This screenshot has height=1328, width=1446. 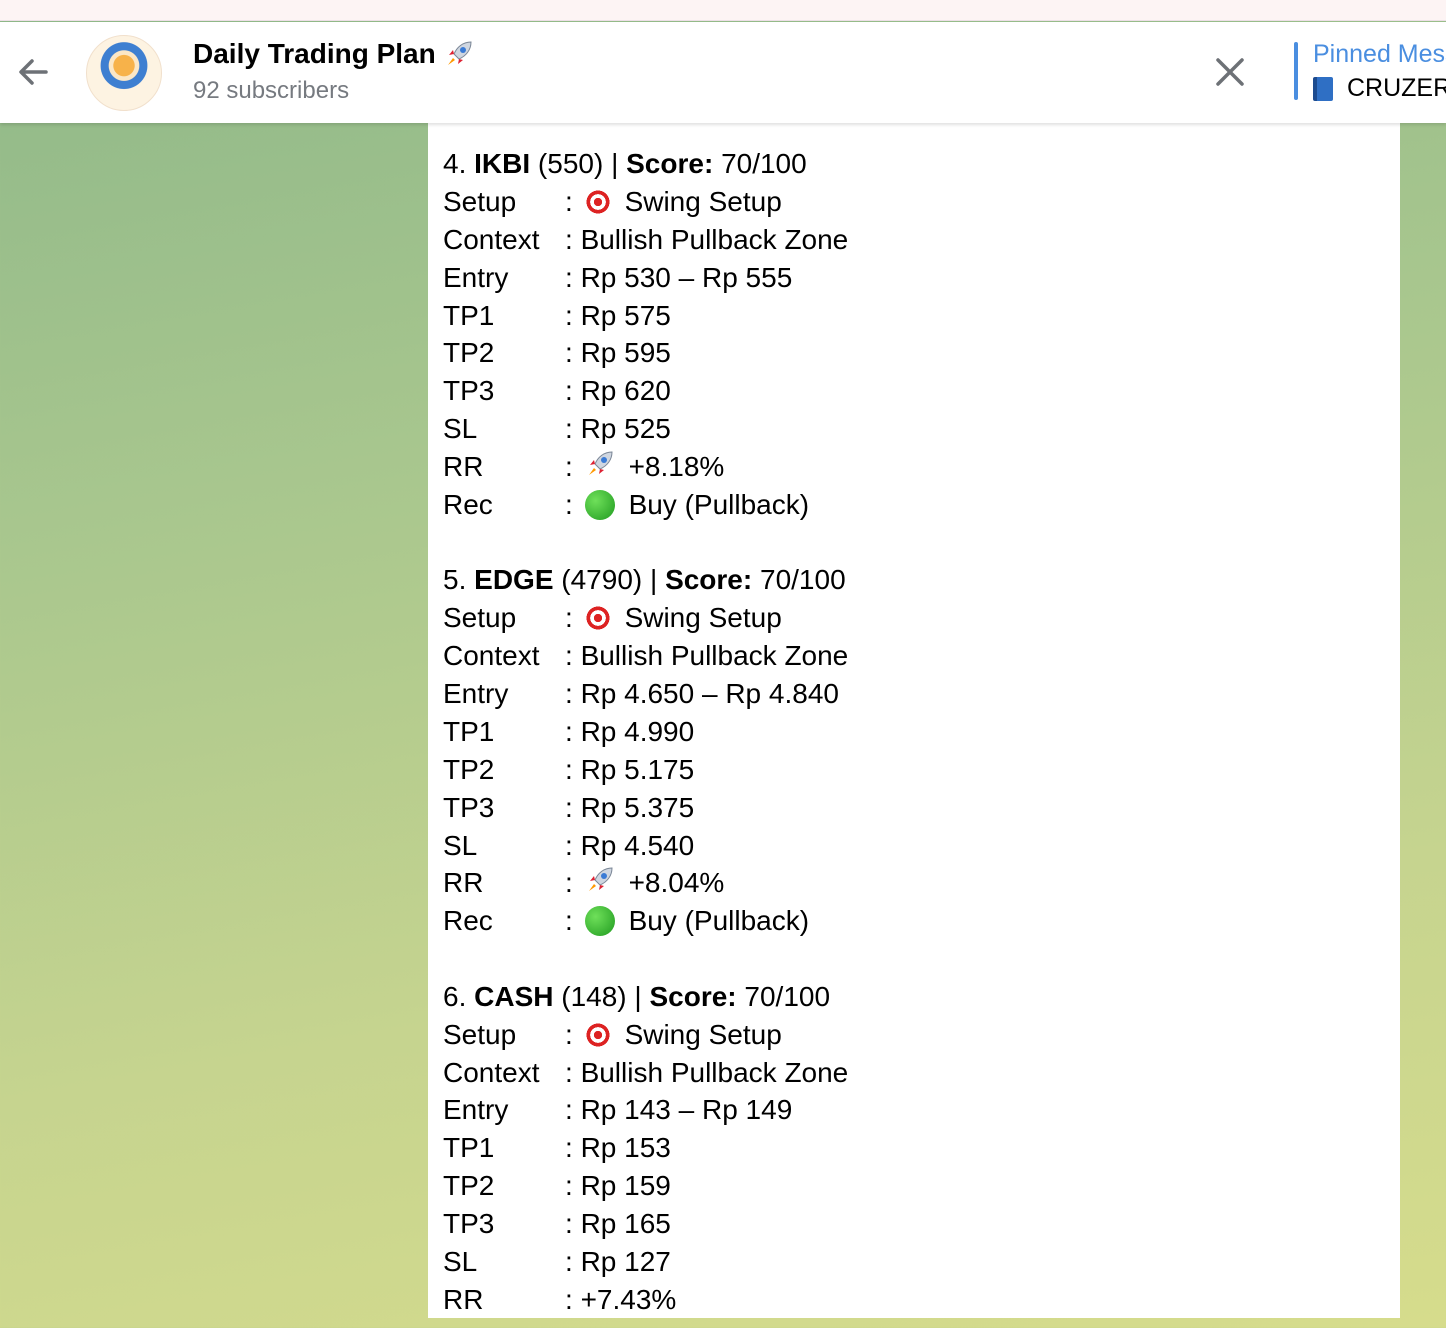 I want to click on field-row: Entry: Rp 4.650 – Rp 4.840, so click(x=921, y=694).